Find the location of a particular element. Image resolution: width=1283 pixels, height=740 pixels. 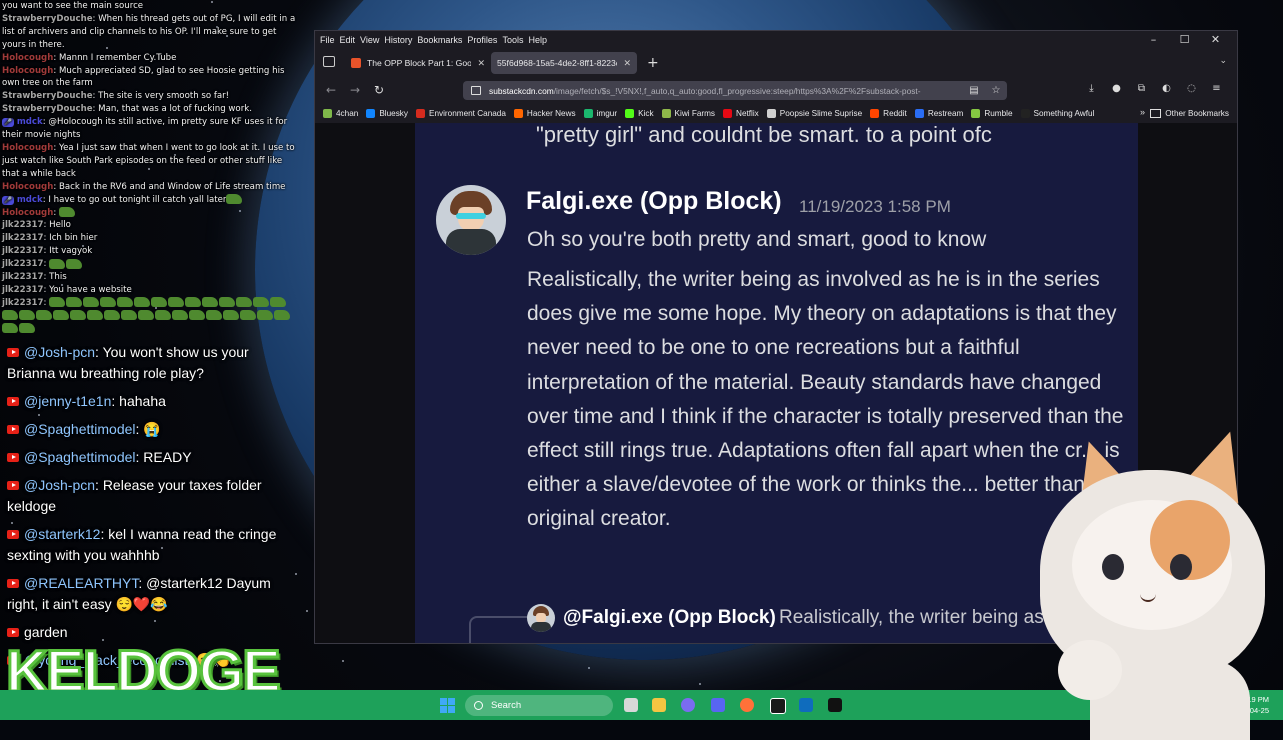

bookmark-kiwi-farms: Kiwi Farms is located at coordinates (688, 113).